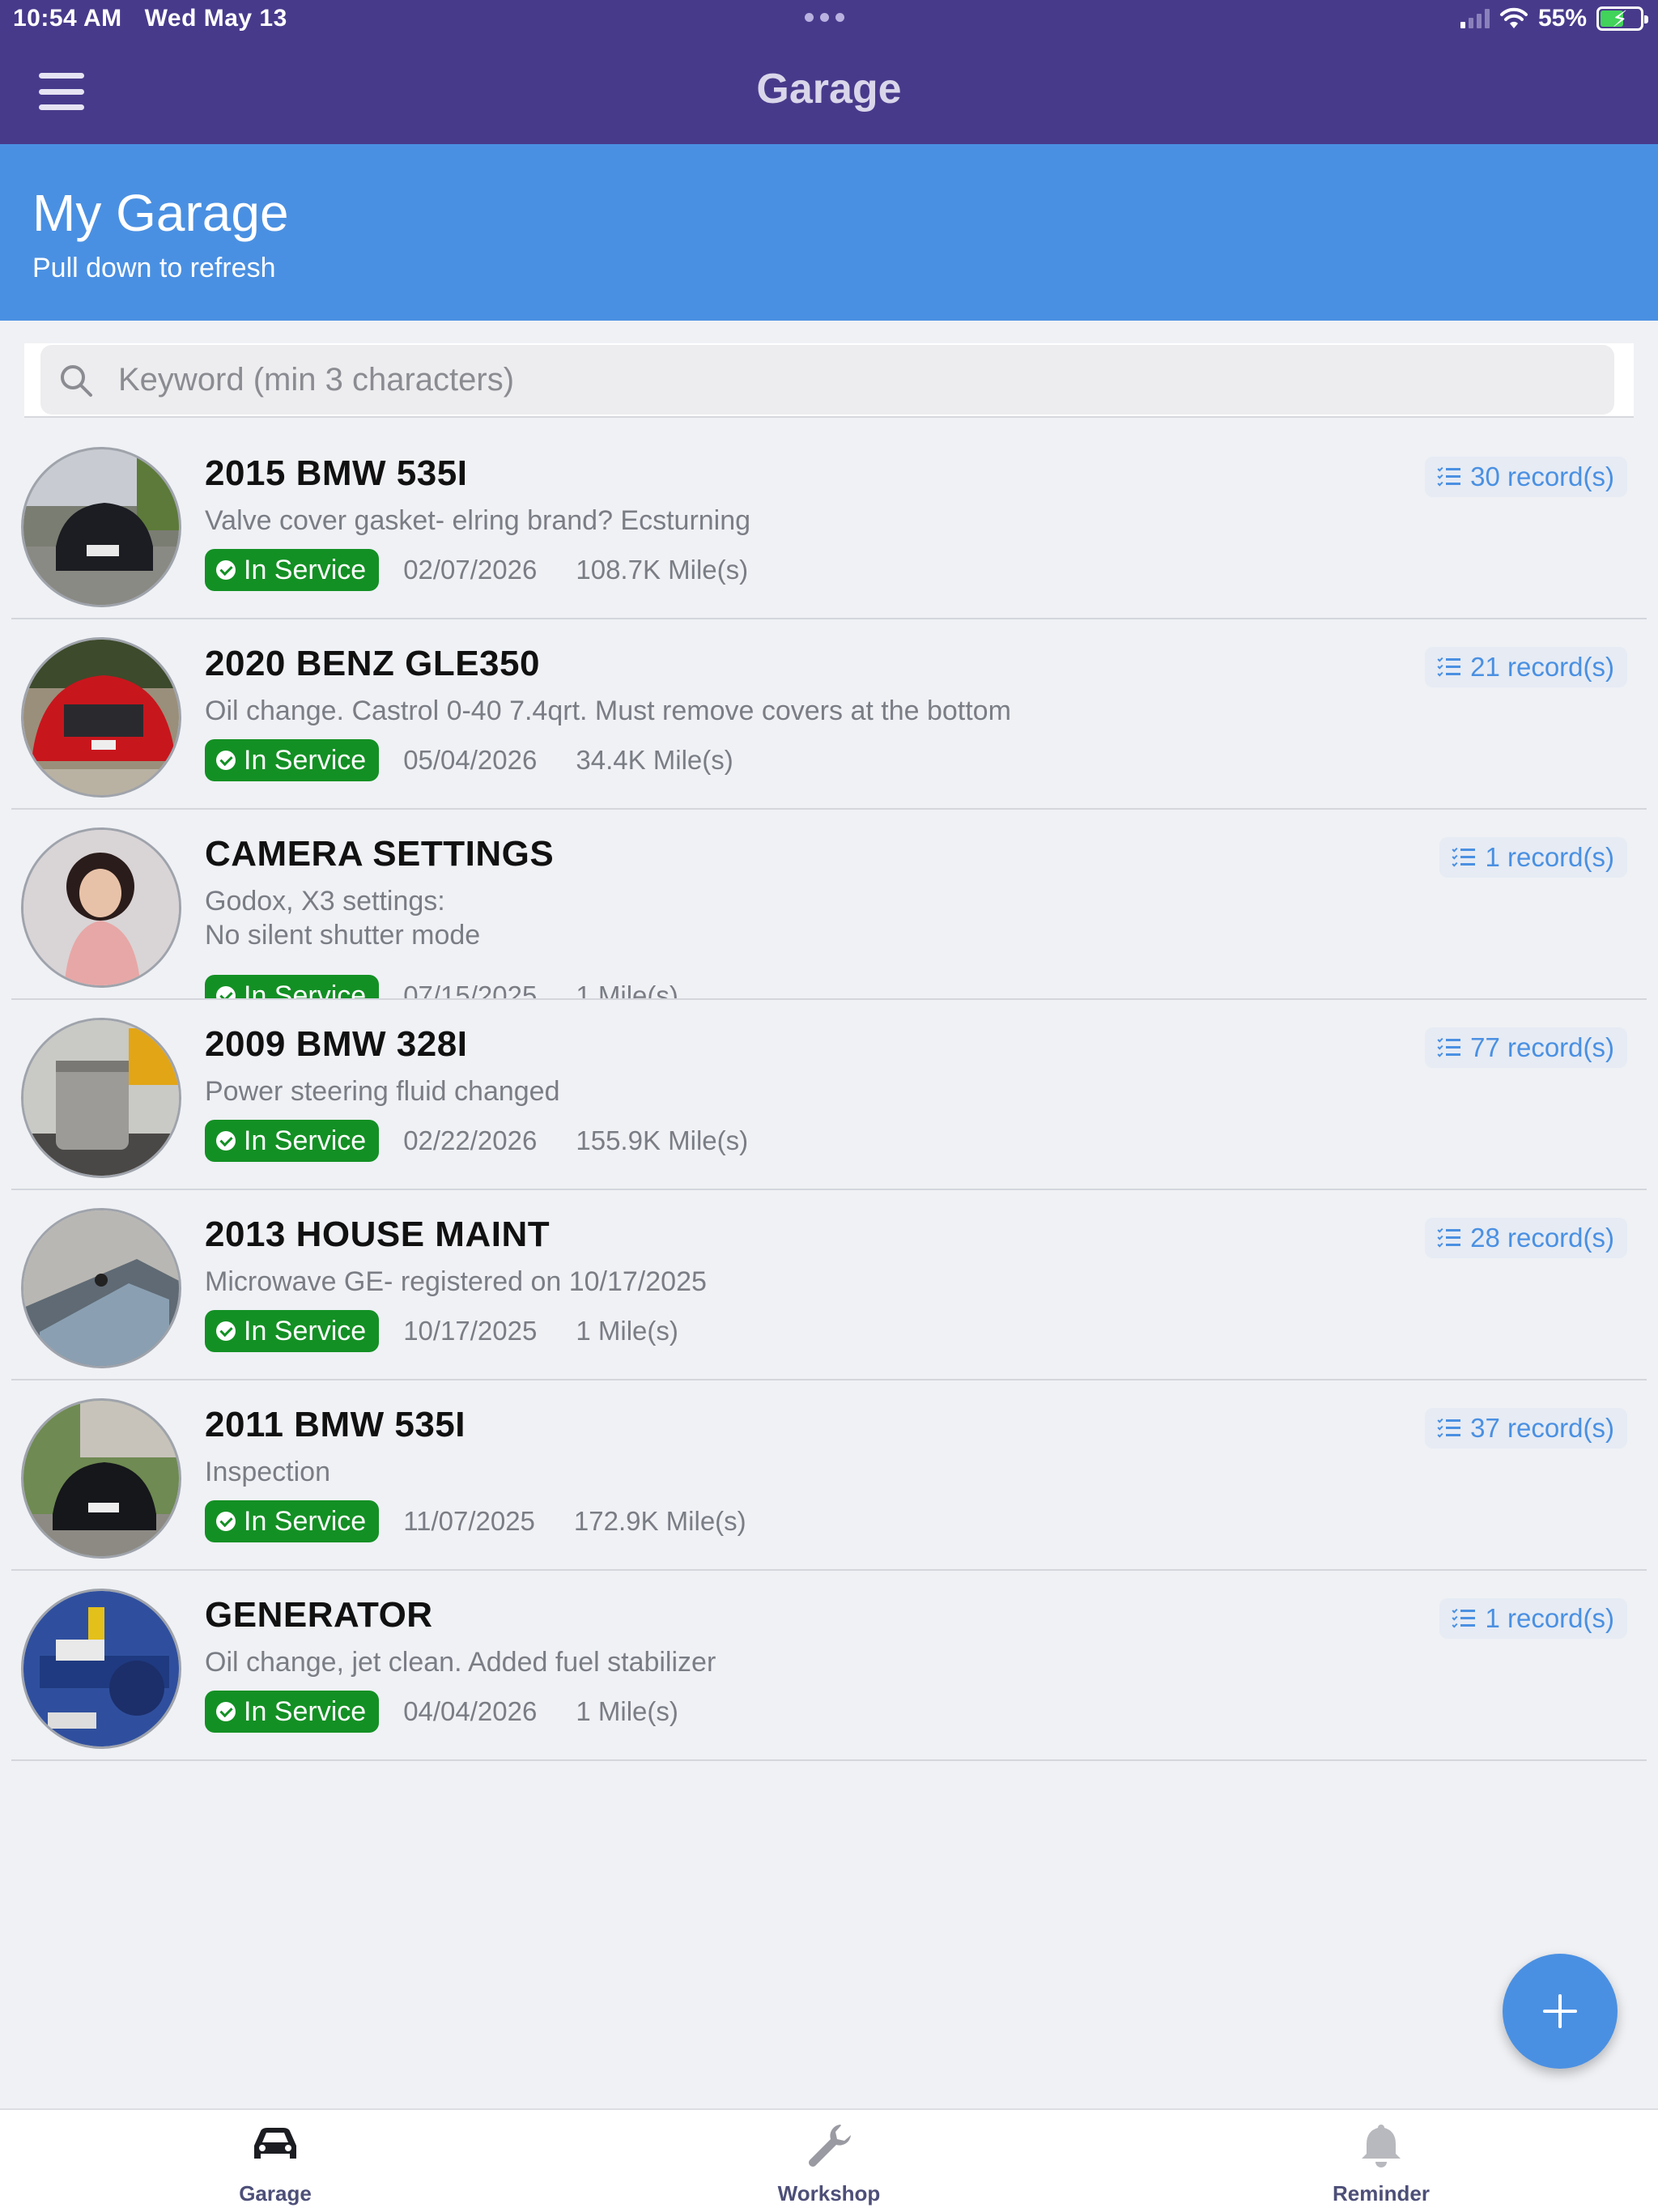 This screenshot has height=2212, width=1658. Describe the element at coordinates (441, 1331) in the screenshot. I see `item-meta: In Service 10/17/2025 1 Mile(s)` at that location.